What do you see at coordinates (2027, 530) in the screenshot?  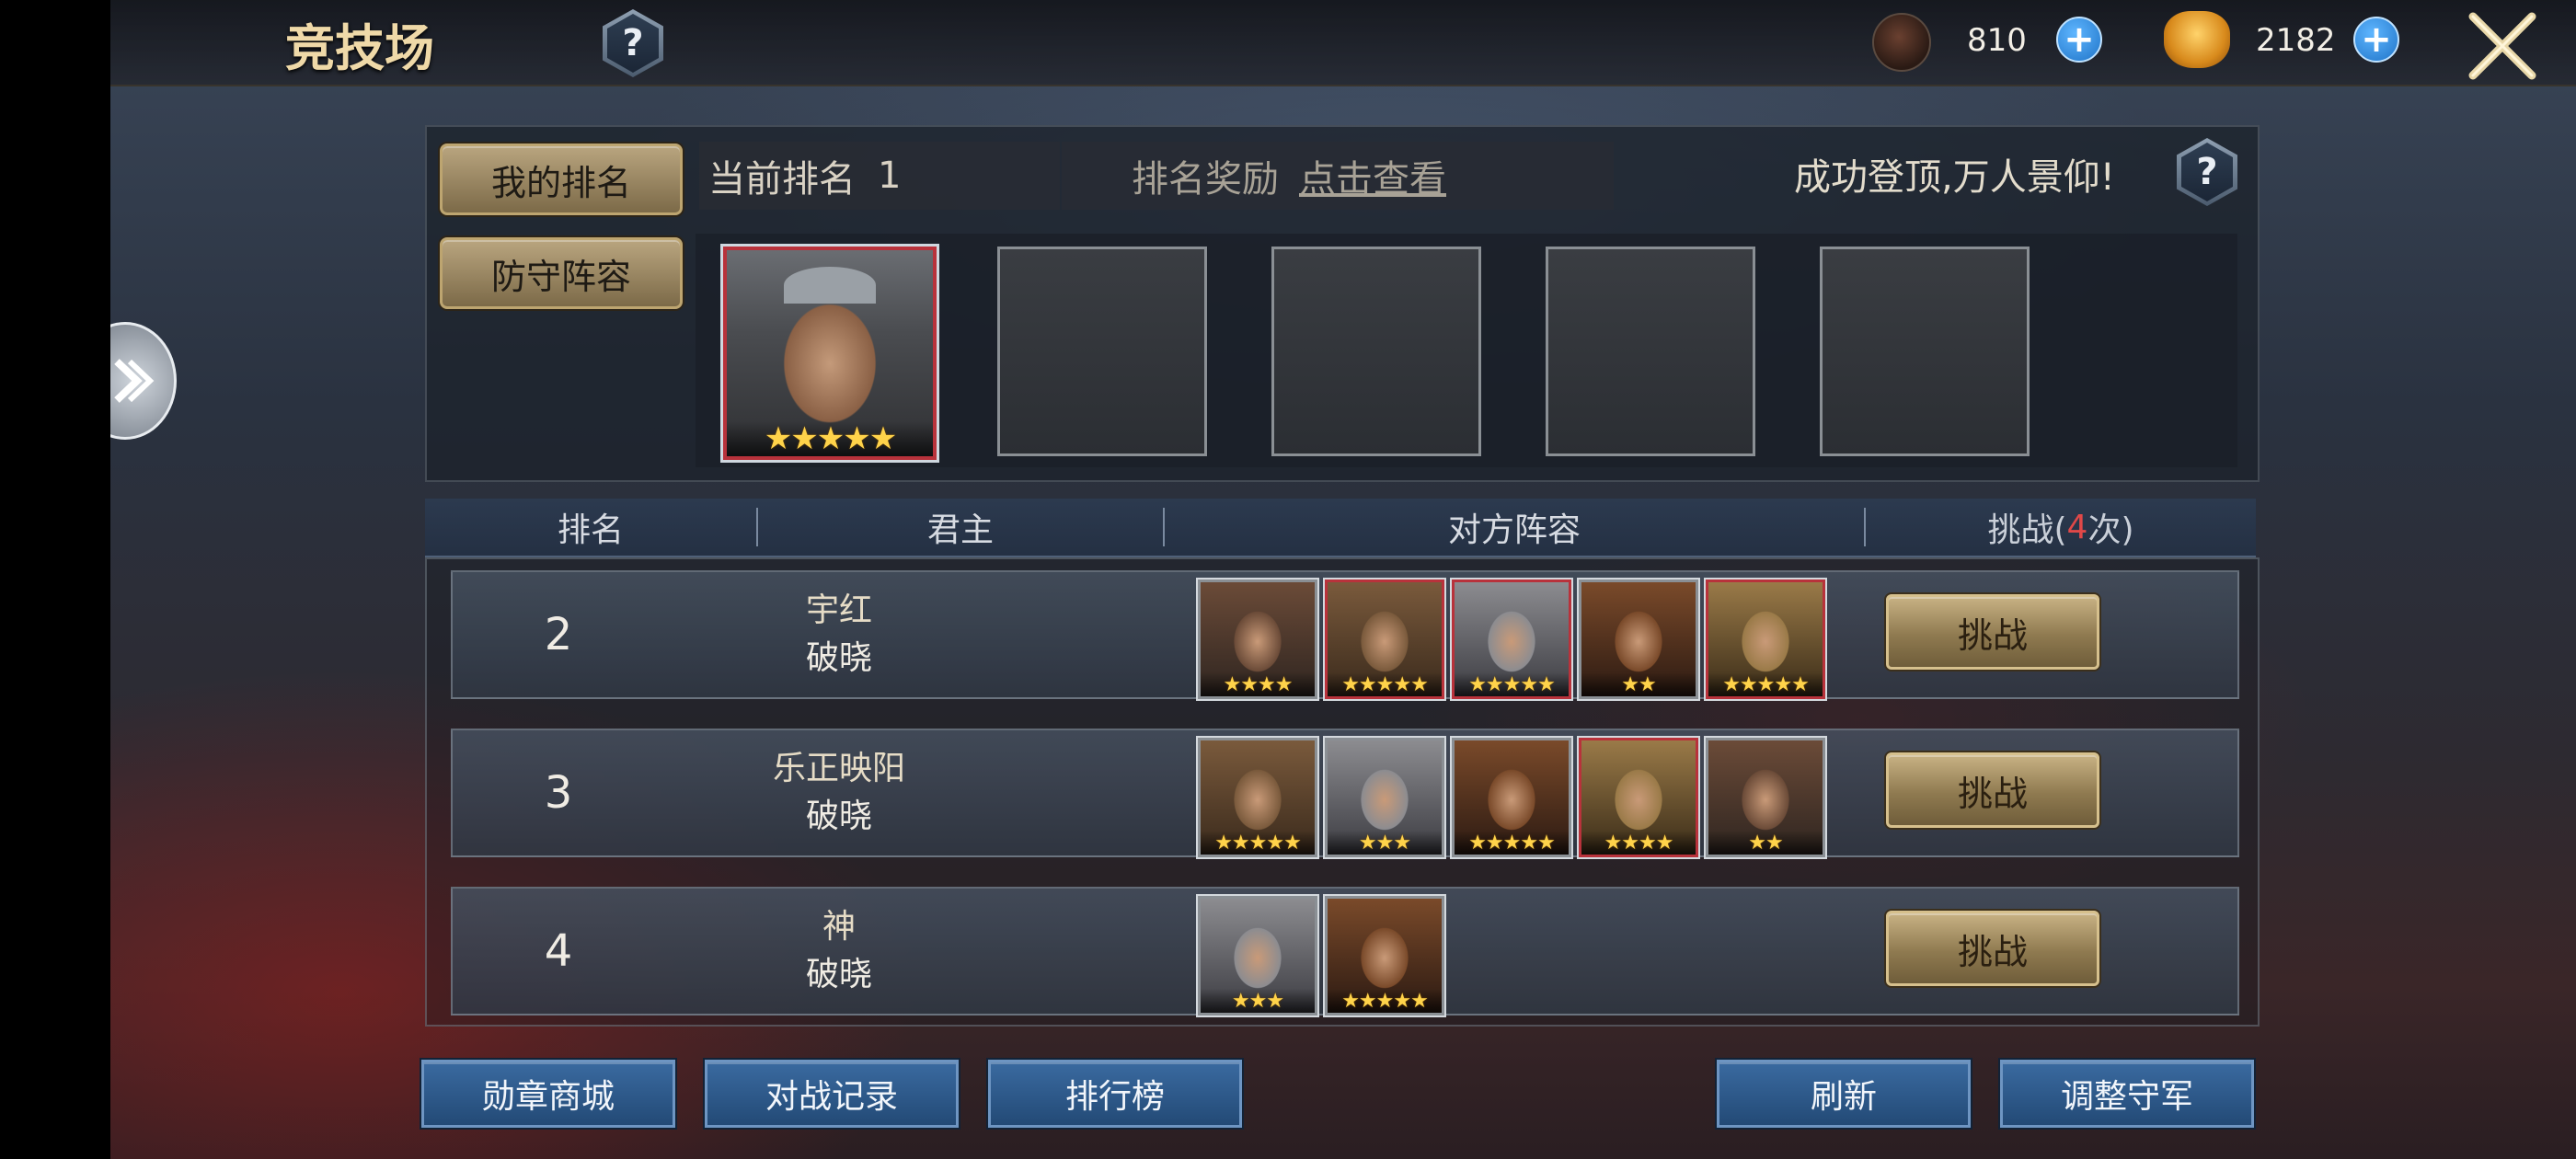 I see `challenge-prefix: 挑战(` at bounding box center [2027, 530].